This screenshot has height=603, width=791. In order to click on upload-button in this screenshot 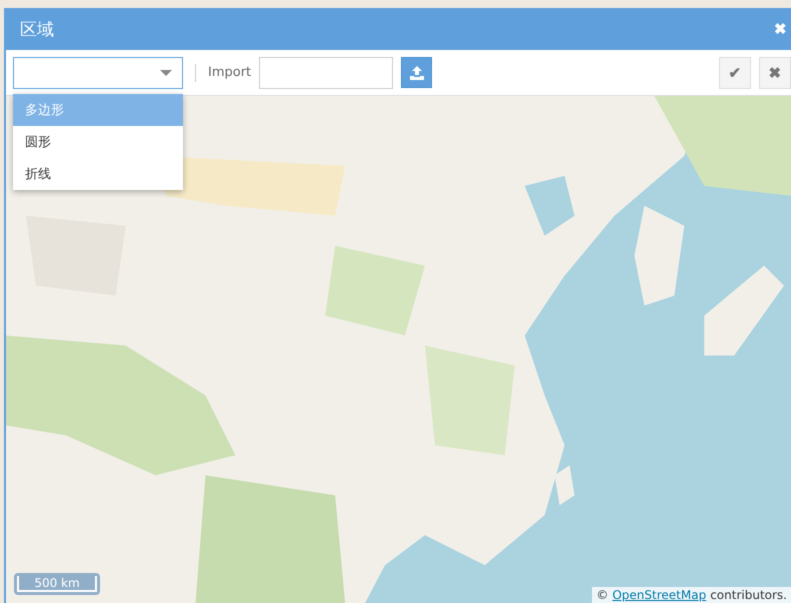, I will do `click(416, 72)`.